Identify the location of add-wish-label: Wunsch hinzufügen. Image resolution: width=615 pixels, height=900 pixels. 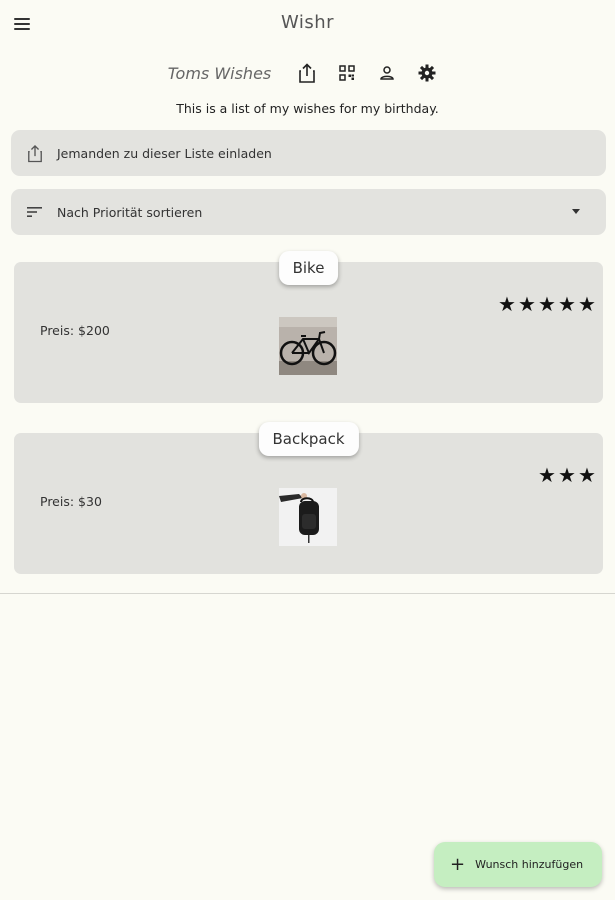
(529, 864).